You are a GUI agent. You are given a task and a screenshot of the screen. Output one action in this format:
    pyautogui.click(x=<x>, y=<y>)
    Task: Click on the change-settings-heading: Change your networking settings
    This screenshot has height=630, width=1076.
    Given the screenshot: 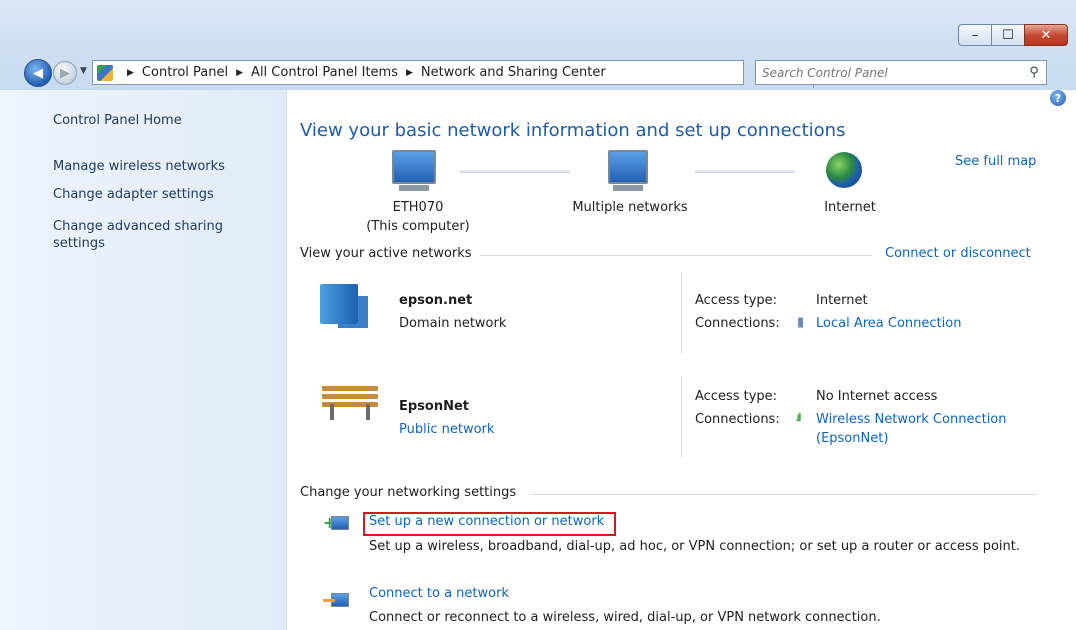 What is the action you would take?
    pyautogui.click(x=408, y=492)
    